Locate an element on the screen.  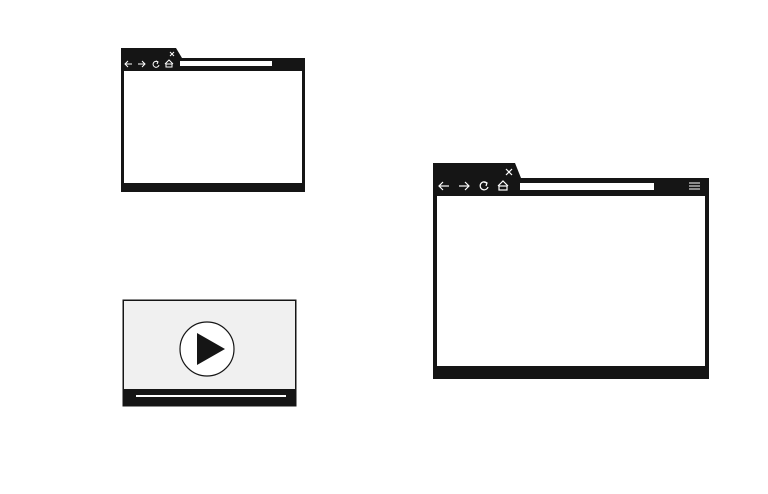
browser-status-bar is located at coordinates (213, 187).